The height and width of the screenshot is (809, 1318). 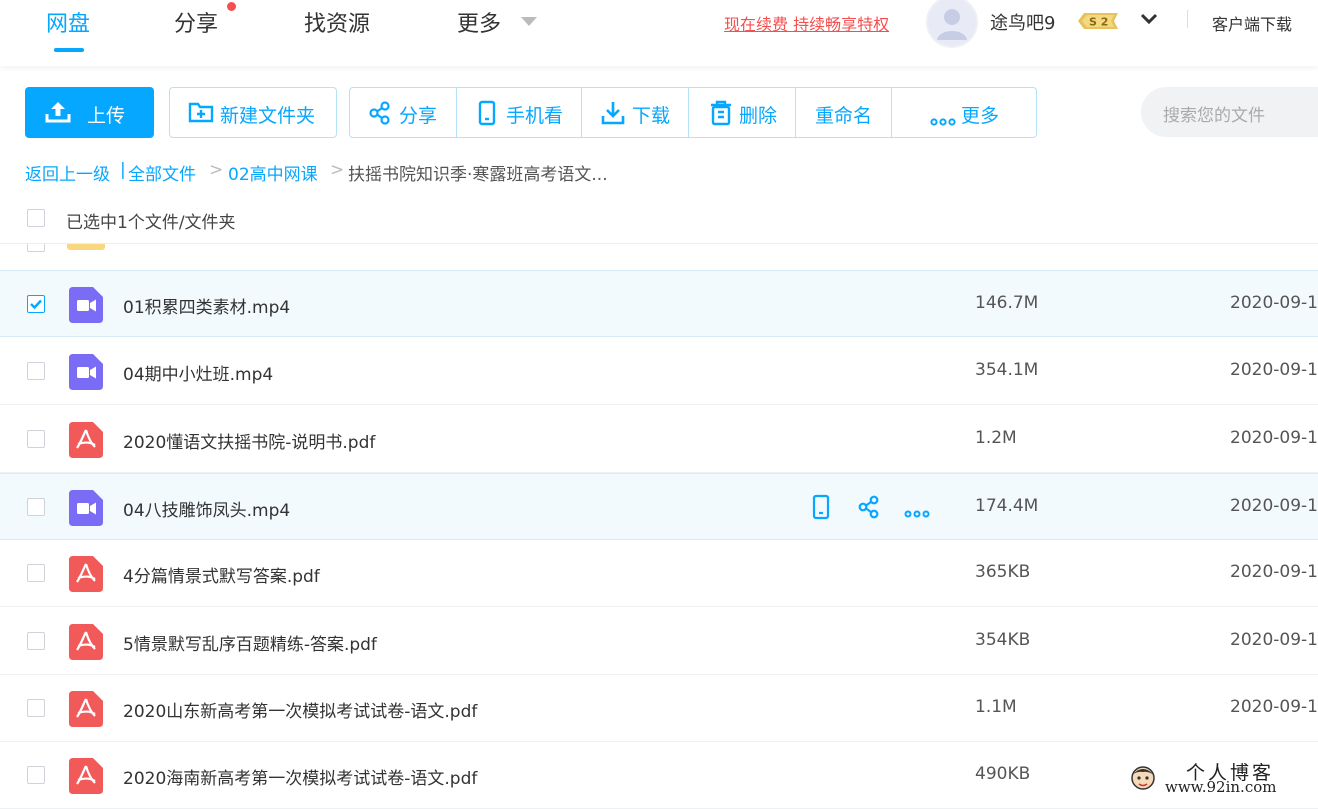 What do you see at coordinates (196, 22) in the screenshot?
I see `nav-tab-share: 分享` at bounding box center [196, 22].